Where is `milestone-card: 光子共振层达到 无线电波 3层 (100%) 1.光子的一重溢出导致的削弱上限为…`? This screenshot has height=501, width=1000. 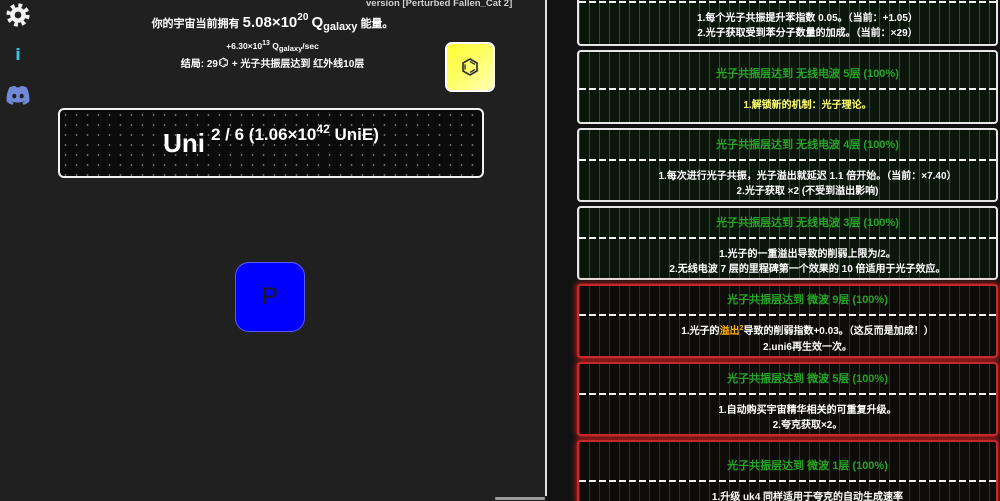
milestone-card: 光子共振层达到 无线电波 3层 (100%) 1.光子的一重溢出导致的削弱上限为… is located at coordinates (787, 243).